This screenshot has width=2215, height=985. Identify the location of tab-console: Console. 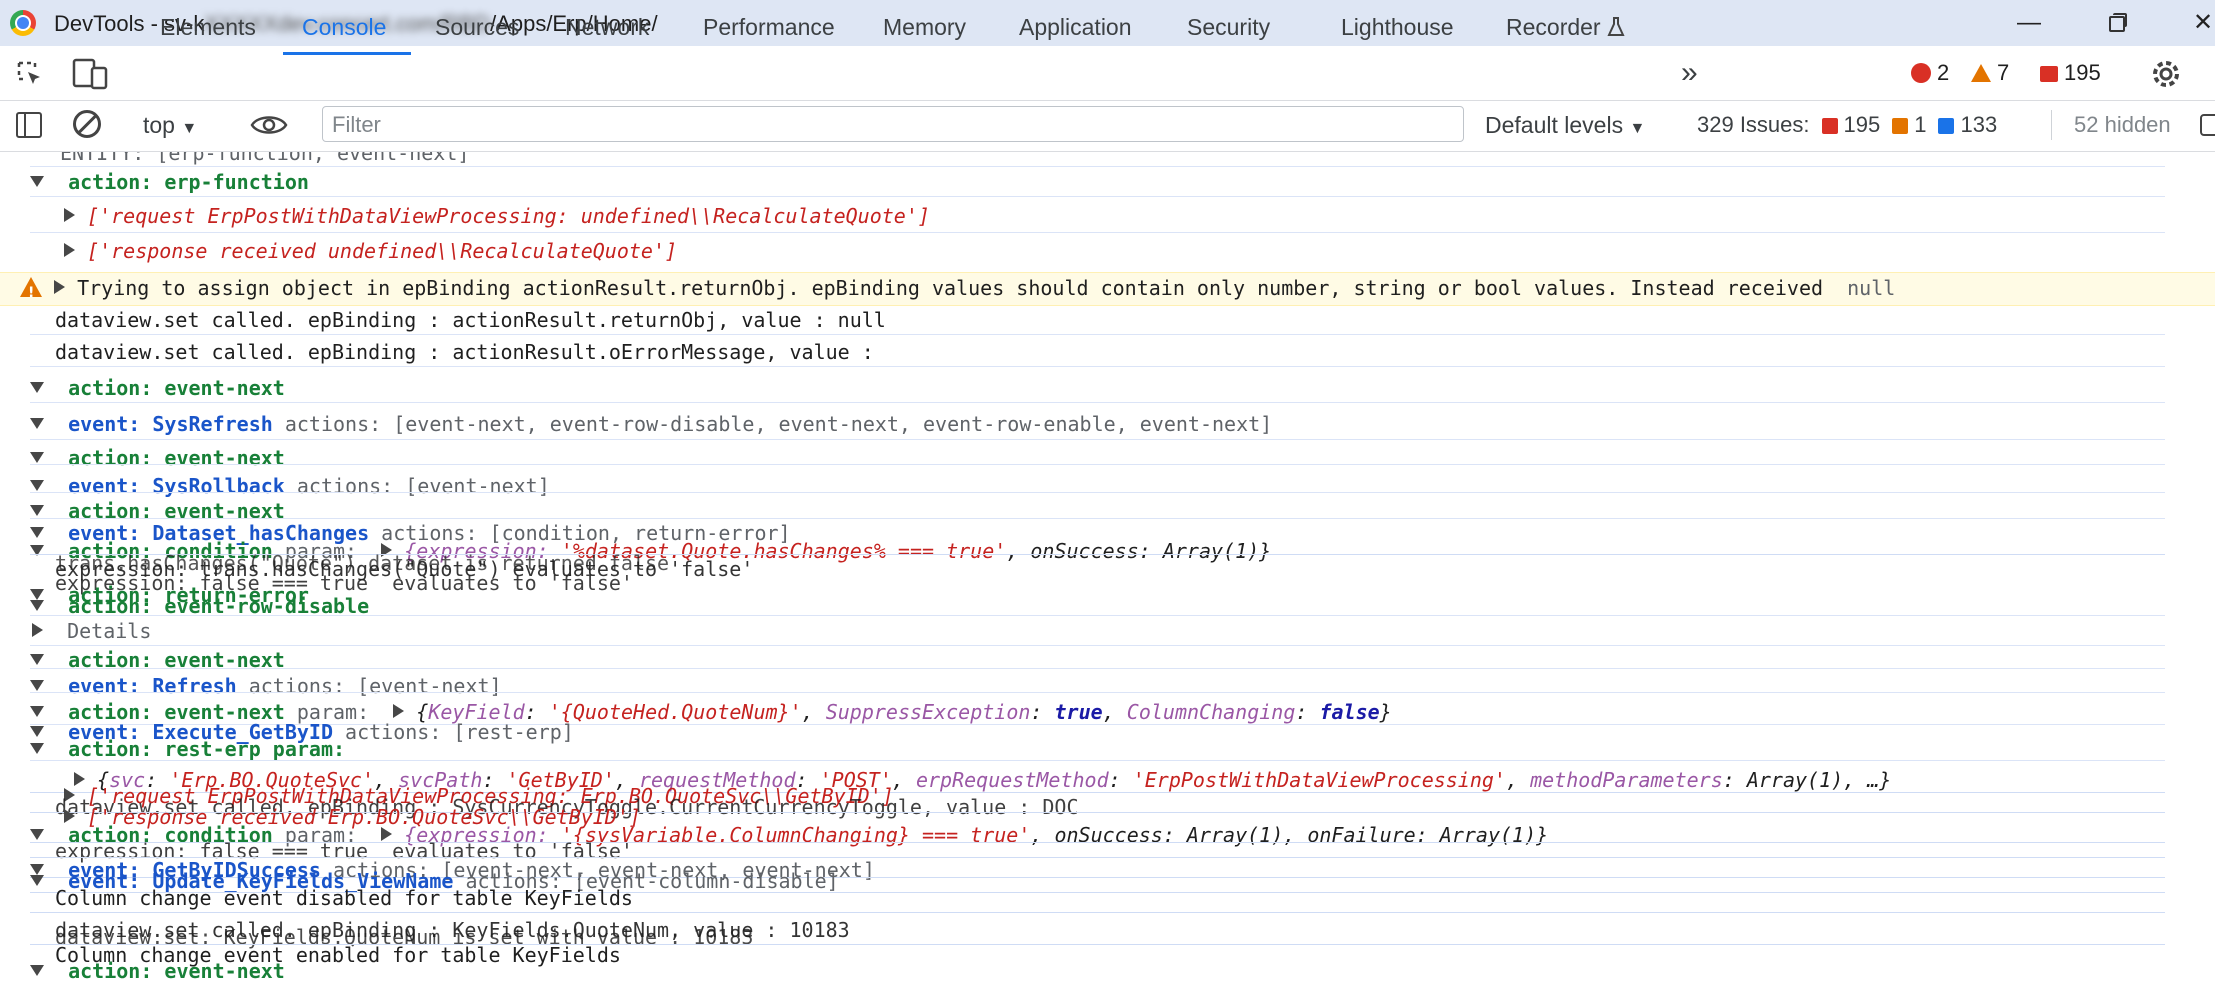
(344, 27).